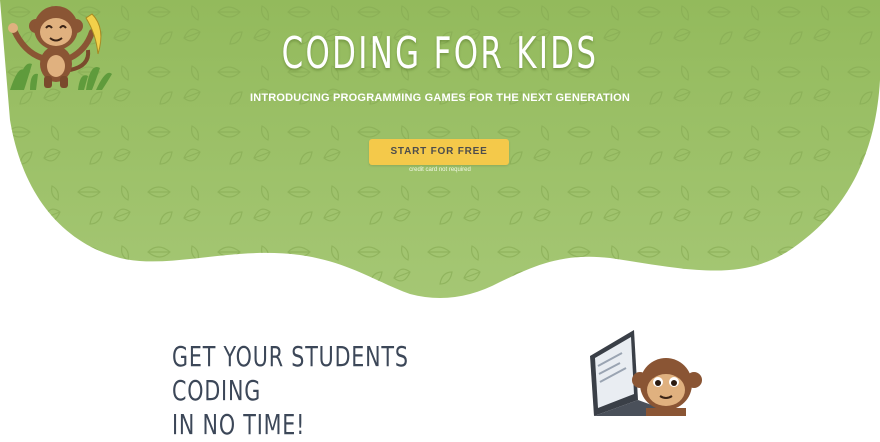 This screenshot has width=880, height=442. I want to click on hero-title: CODING FOR KIDS, so click(440, 53).